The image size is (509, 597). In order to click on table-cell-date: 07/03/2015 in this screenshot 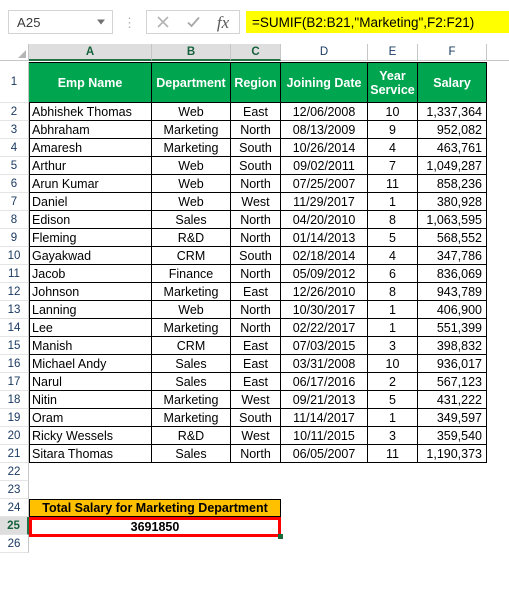, I will do `click(324, 346)`.